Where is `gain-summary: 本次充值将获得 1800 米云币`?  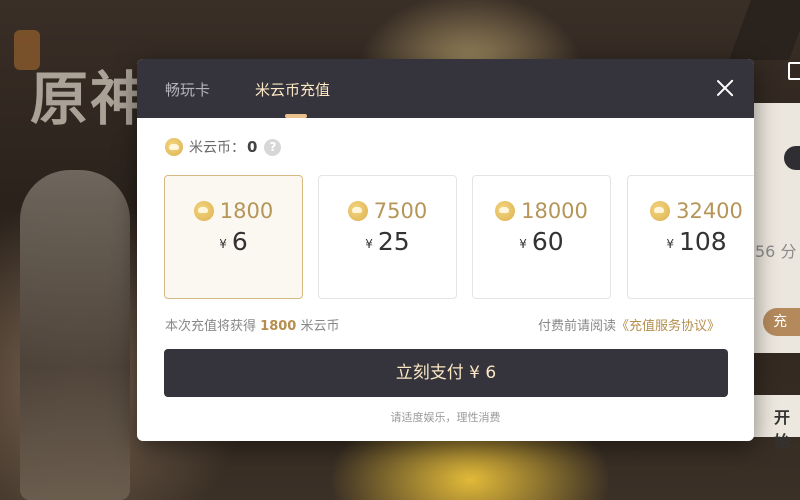
gain-summary: 本次充值将获得 1800 米云币 is located at coordinates (252, 324).